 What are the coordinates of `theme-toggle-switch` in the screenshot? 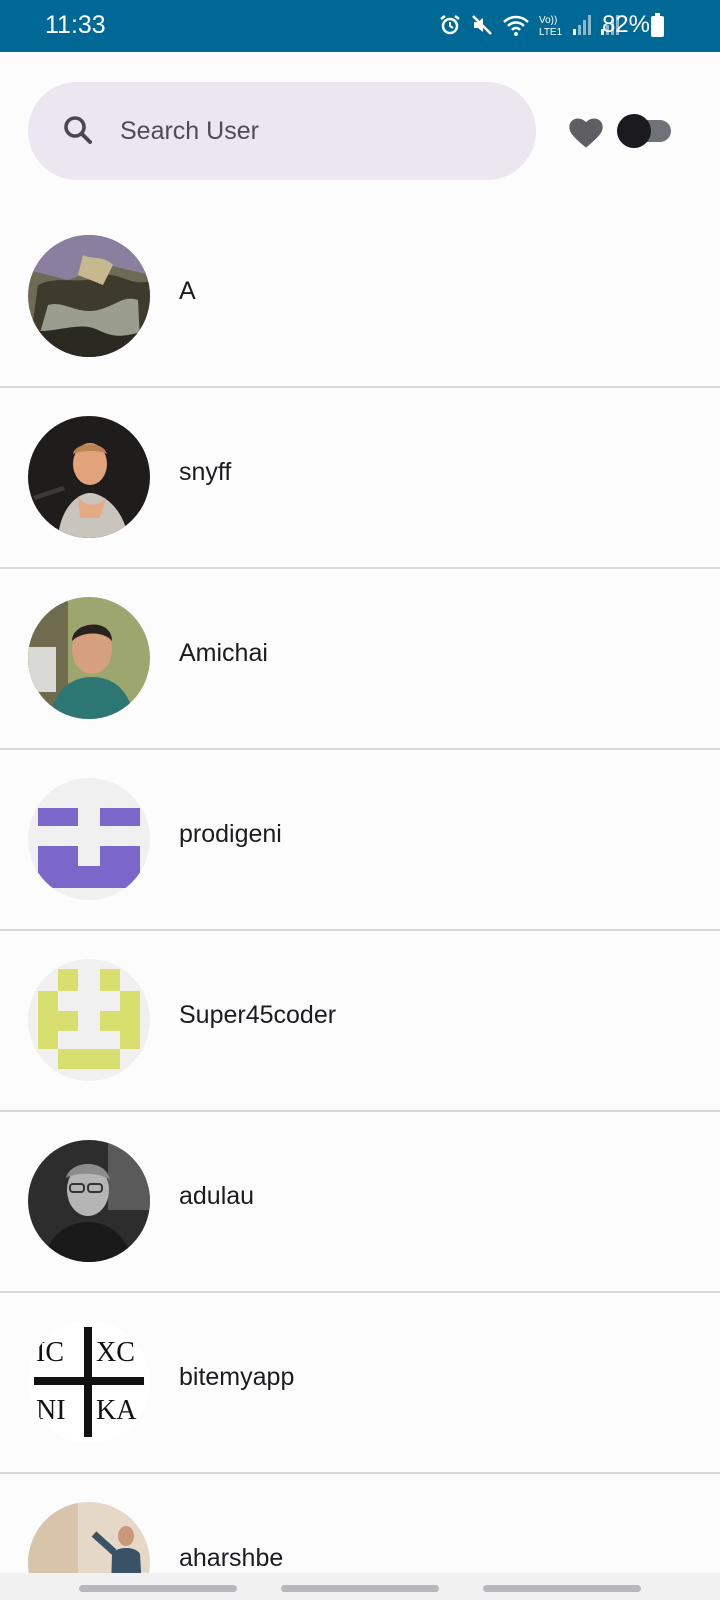 It's located at (645, 131).